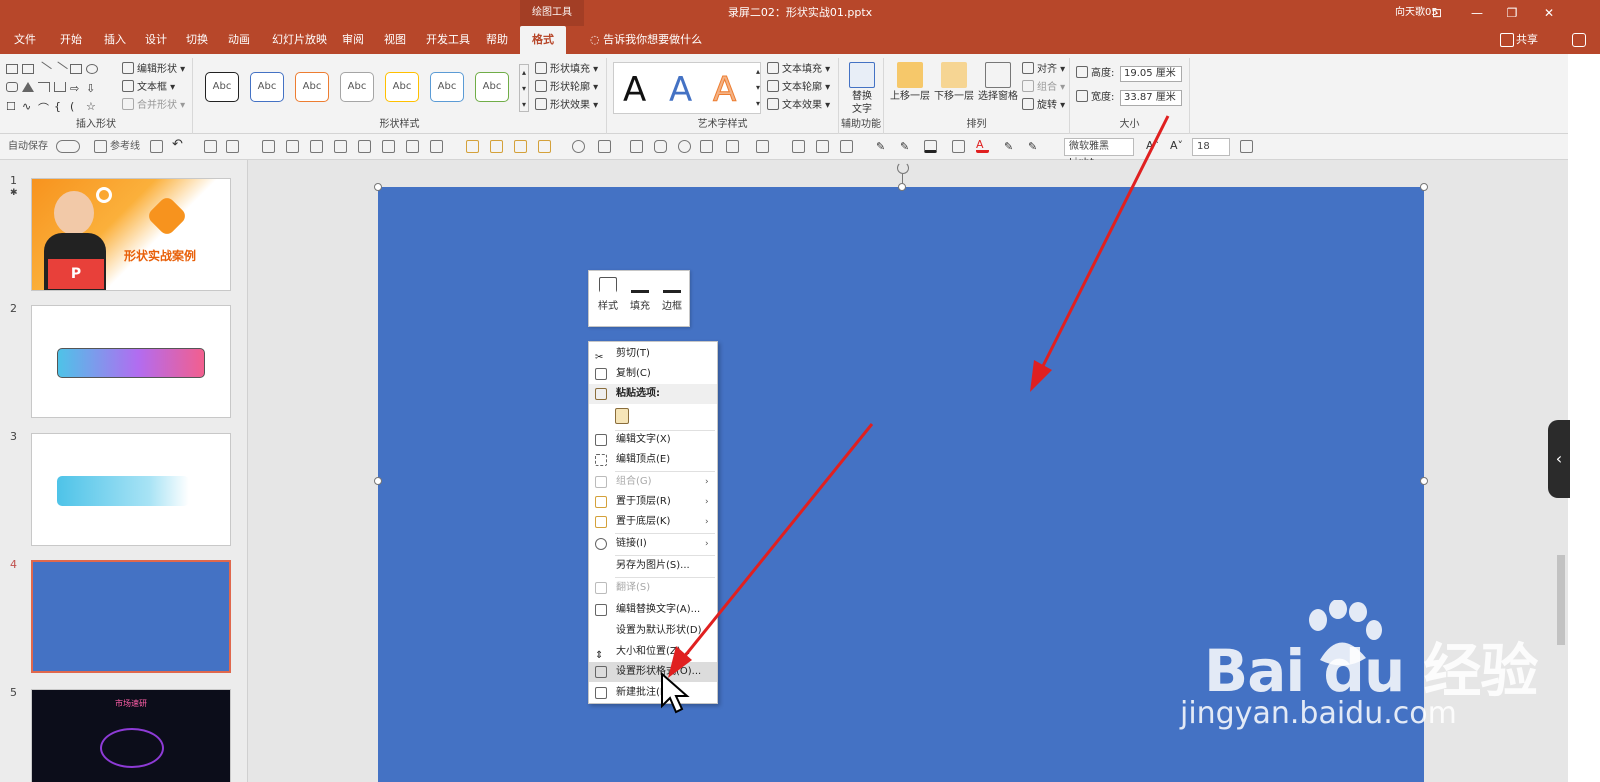 The image size is (1600, 782). What do you see at coordinates (1034, 146) in the screenshot?
I see `pen-icon: ✎` at bounding box center [1034, 146].